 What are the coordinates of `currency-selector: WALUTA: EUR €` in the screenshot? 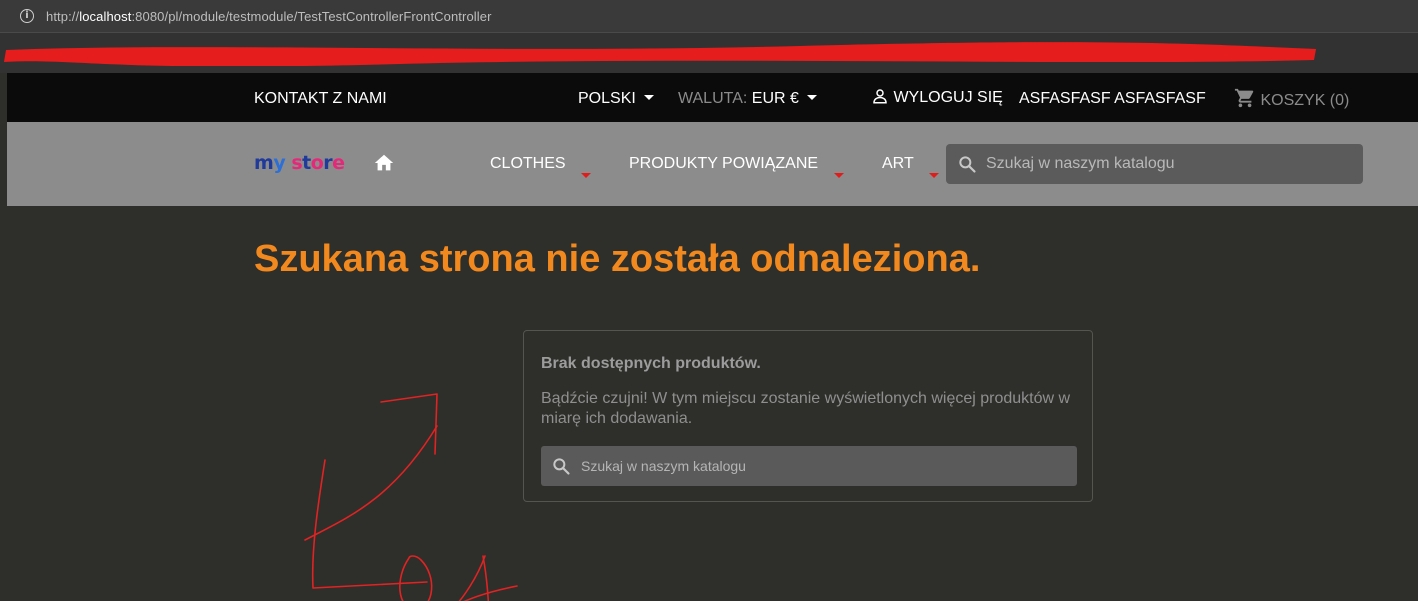 It's located at (747, 99).